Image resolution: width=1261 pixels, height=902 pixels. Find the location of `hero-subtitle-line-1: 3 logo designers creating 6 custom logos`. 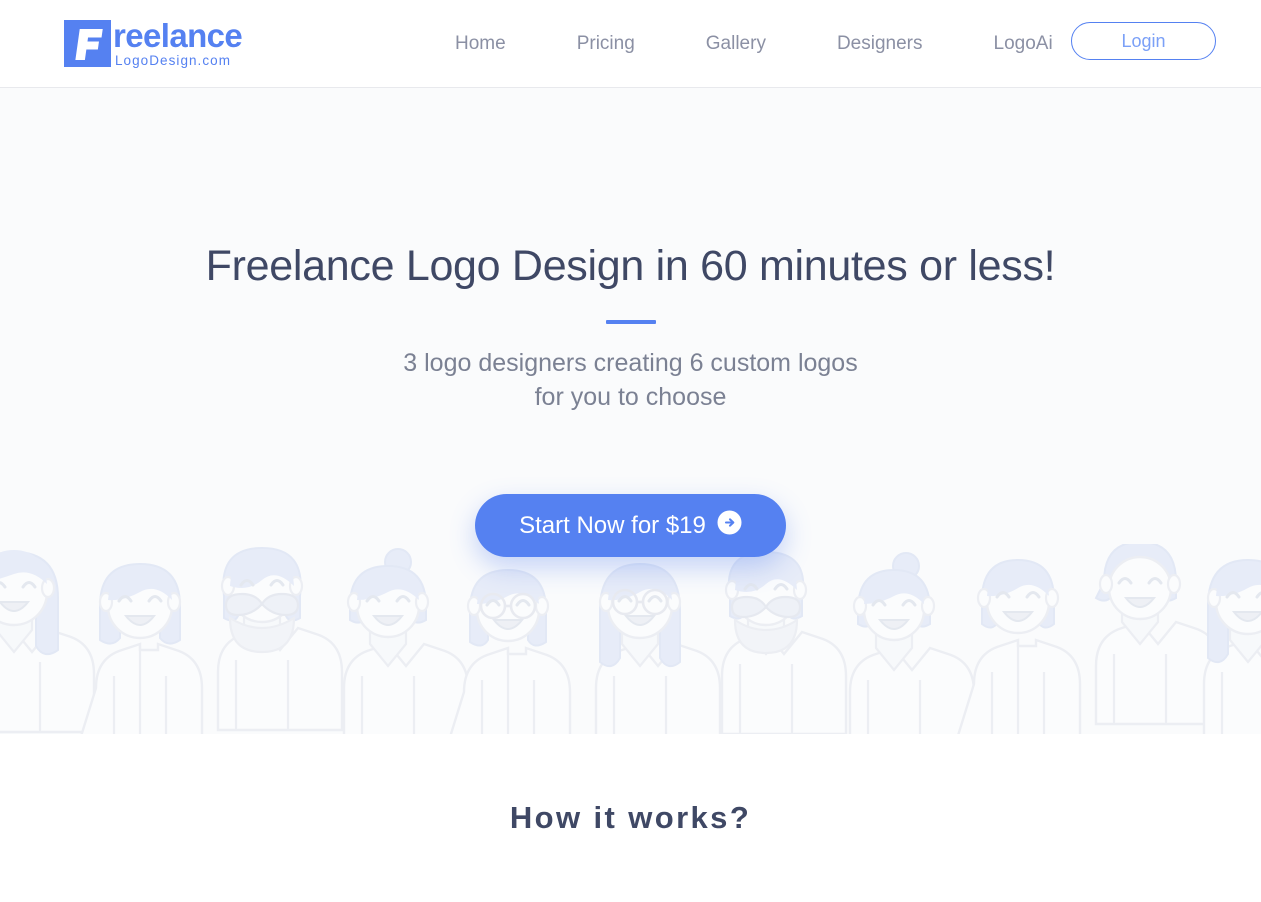

hero-subtitle-line-1: 3 logo designers creating 6 custom logos is located at coordinates (630, 363).